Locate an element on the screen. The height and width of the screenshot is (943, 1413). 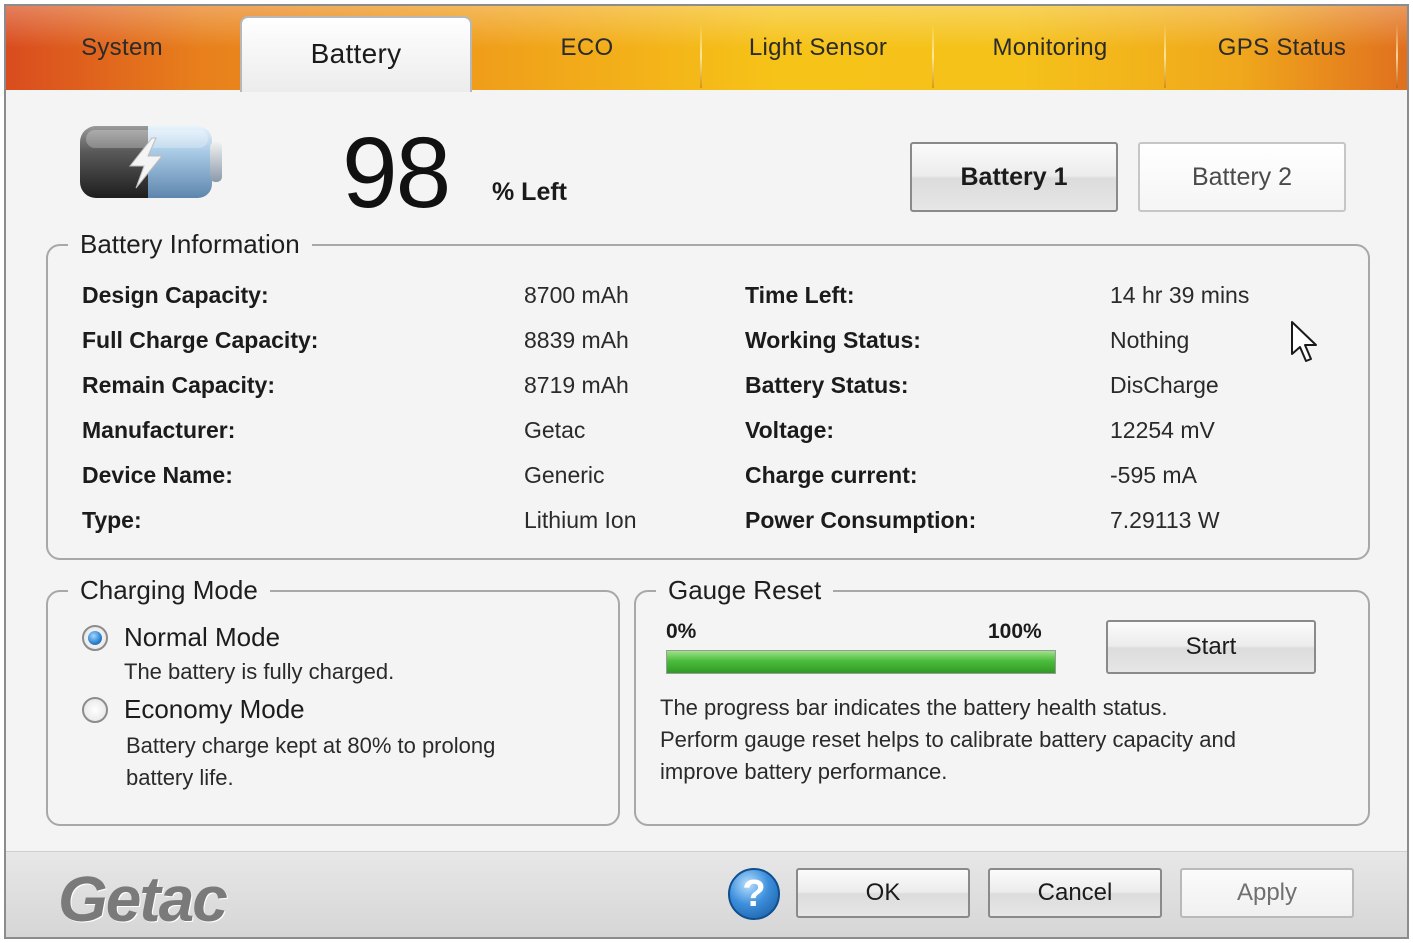
gauge-description-line-3: improve battery performance. is located at coordinates (804, 771).